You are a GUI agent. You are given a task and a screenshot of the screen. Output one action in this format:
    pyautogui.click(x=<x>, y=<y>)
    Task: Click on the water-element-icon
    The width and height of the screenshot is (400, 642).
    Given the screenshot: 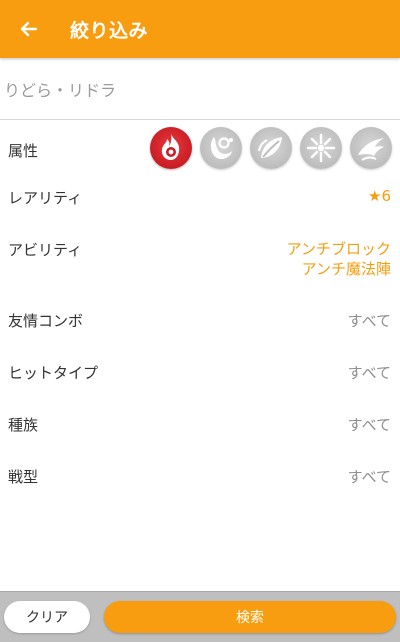 What is the action you would take?
    pyautogui.click(x=221, y=148)
    